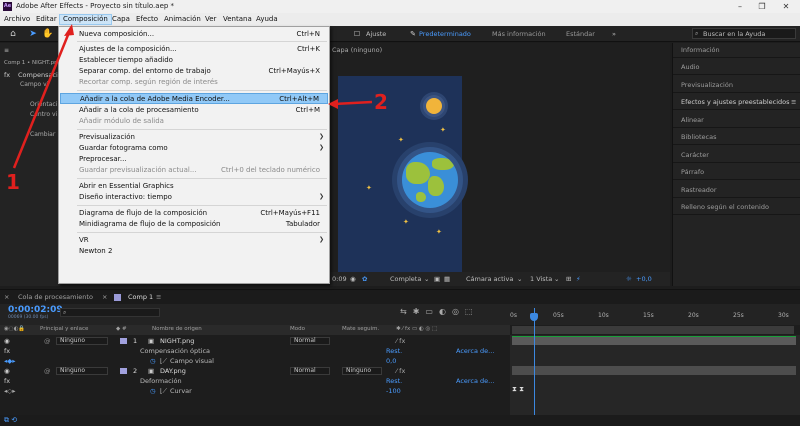 The width and height of the screenshot is (800, 426). What do you see at coordinates (13, 182) in the screenshot?
I see `annotation-number-1: 1` at bounding box center [13, 182].